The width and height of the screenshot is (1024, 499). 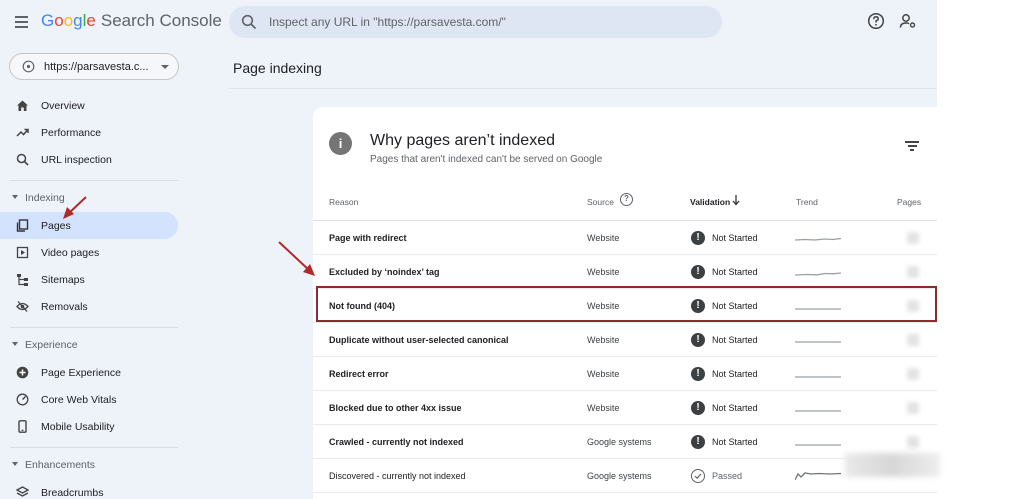 I want to click on sidebar-item-label: Performance, so click(x=71, y=133).